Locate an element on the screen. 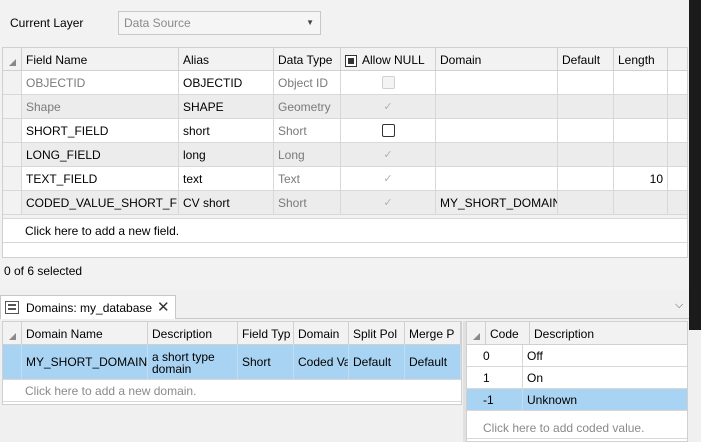  code-cell: 1 is located at coordinates (501, 377).